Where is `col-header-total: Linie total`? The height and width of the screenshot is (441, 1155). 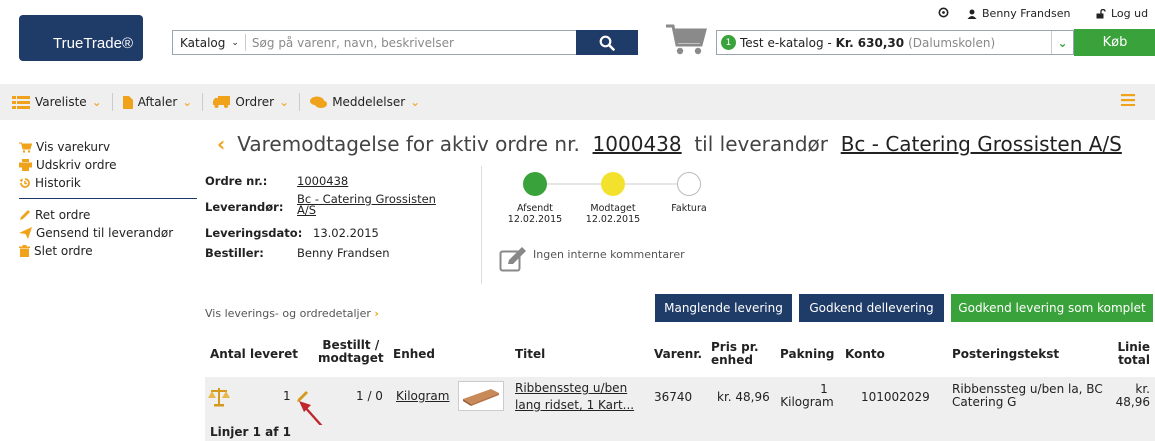
col-header-total: Linie total is located at coordinates (1133, 353).